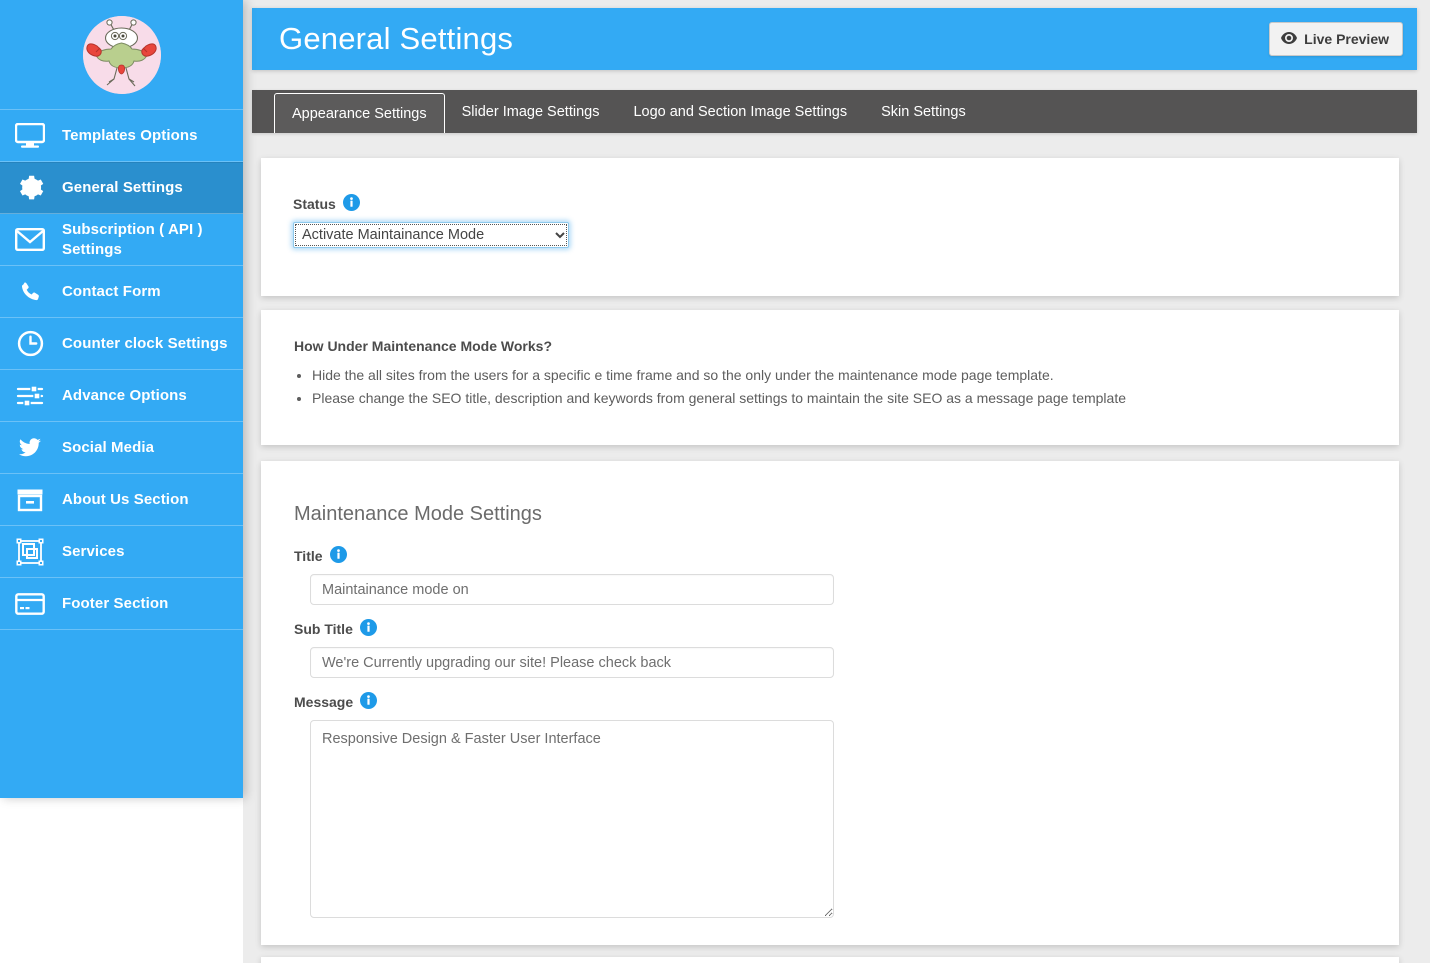 The width and height of the screenshot is (1430, 963). Describe the element at coordinates (132, 239) in the screenshot. I see `sidebar-item-label: Subscription ( API ) Settings` at that location.